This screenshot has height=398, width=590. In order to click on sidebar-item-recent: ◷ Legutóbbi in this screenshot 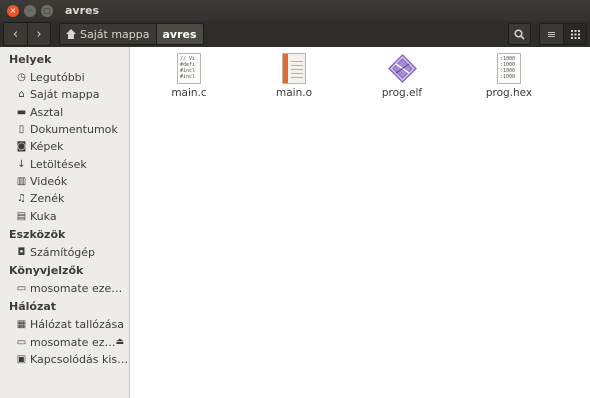, I will do `click(64, 77)`.